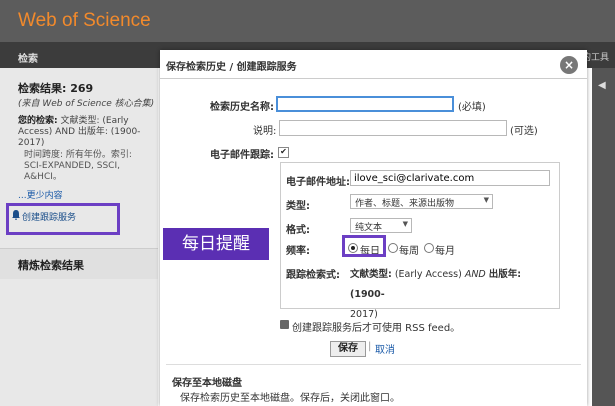 This screenshot has width=615, height=406. Describe the element at coordinates (428, 274) in the screenshot. I see `query-doctype-value: (Early Access)` at that location.